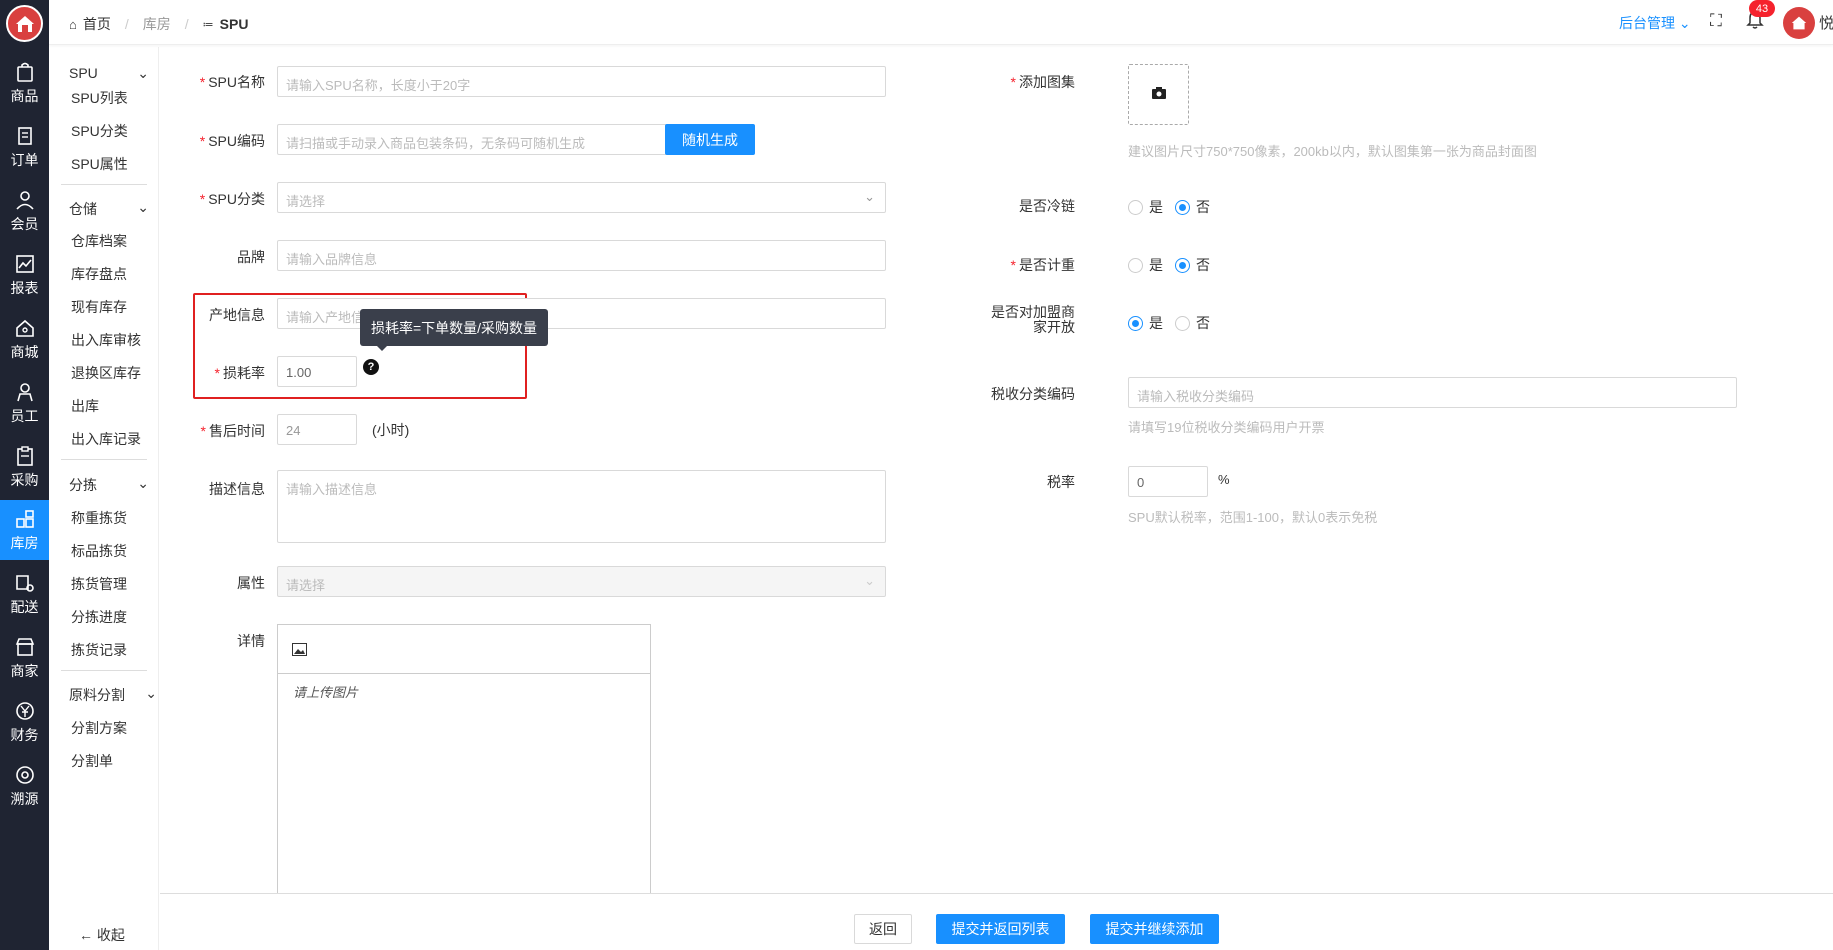  Describe the element at coordinates (710, 139) in the screenshot. I see `random-generate-button: 随机生成` at that location.